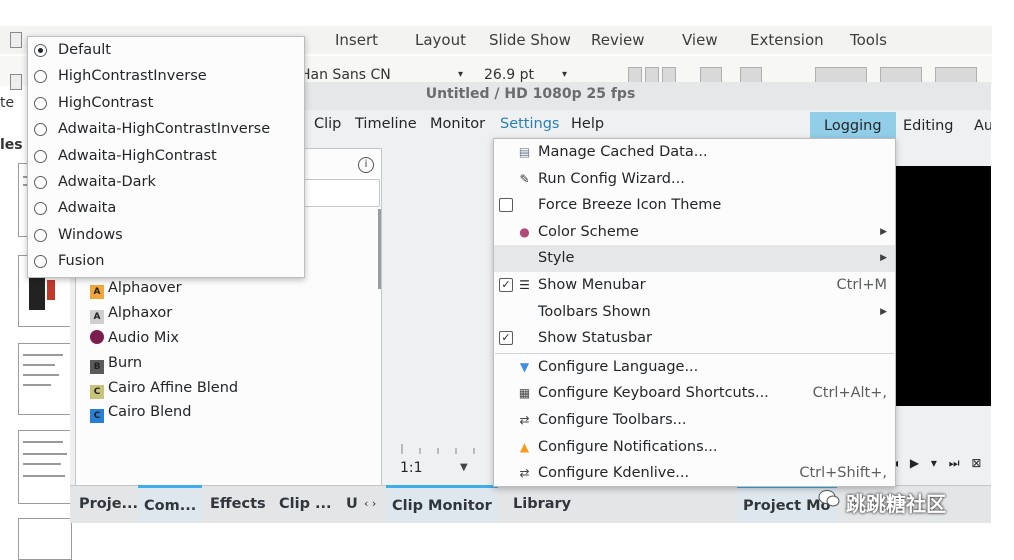  I want to click on monitor-zoom-value: 1:1, so click(411, 468).